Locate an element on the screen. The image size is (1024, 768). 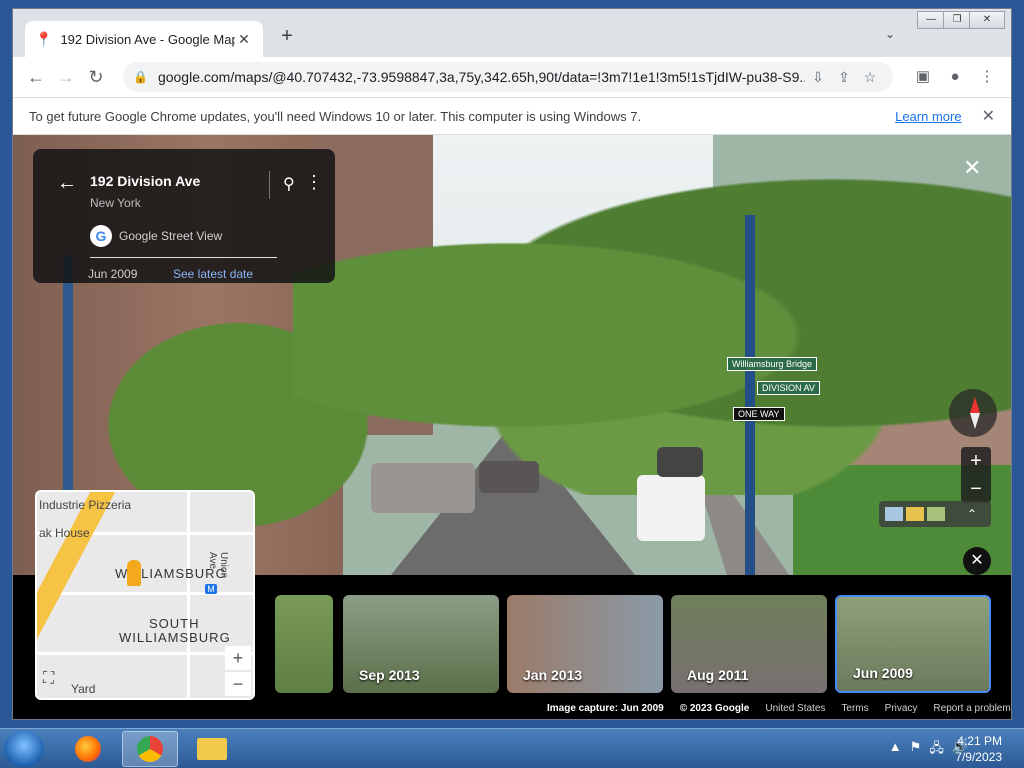
thumb-date: Jan 2013 is located at coordinates (553, 675).